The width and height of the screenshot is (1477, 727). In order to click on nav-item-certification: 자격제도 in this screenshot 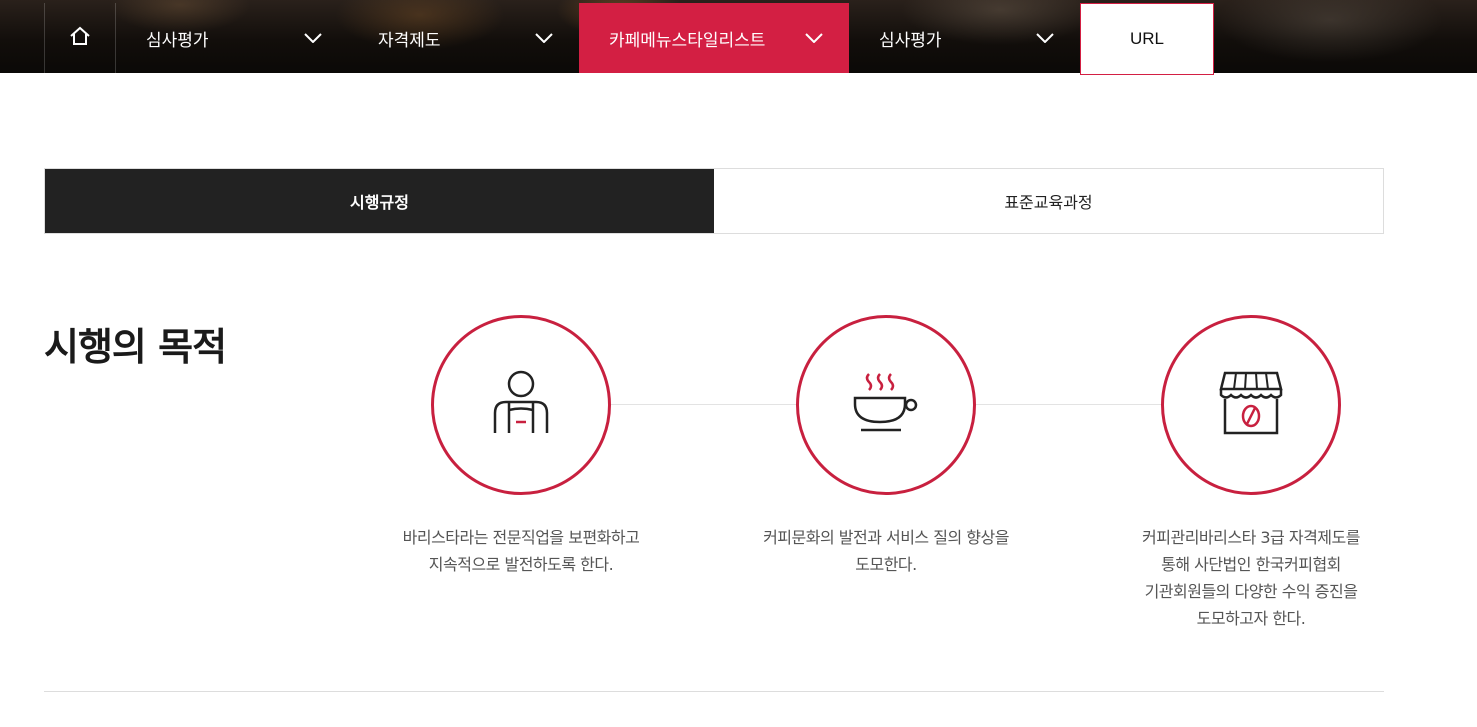, I will do `click(463, 38)`.